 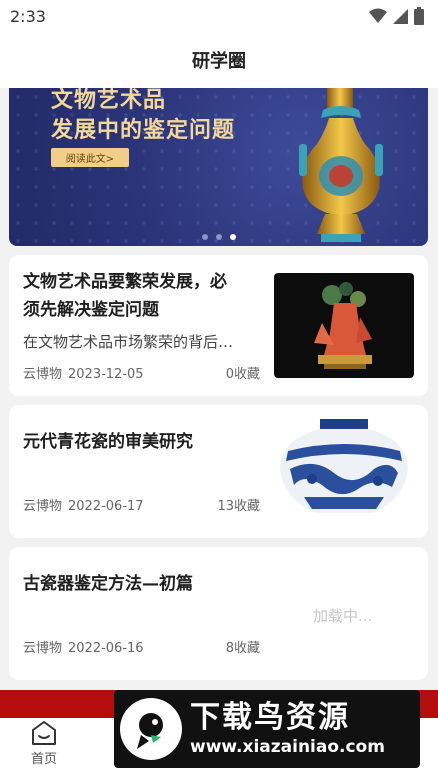 I want to click on carousel-dot-active, so click(x=232, y=237).